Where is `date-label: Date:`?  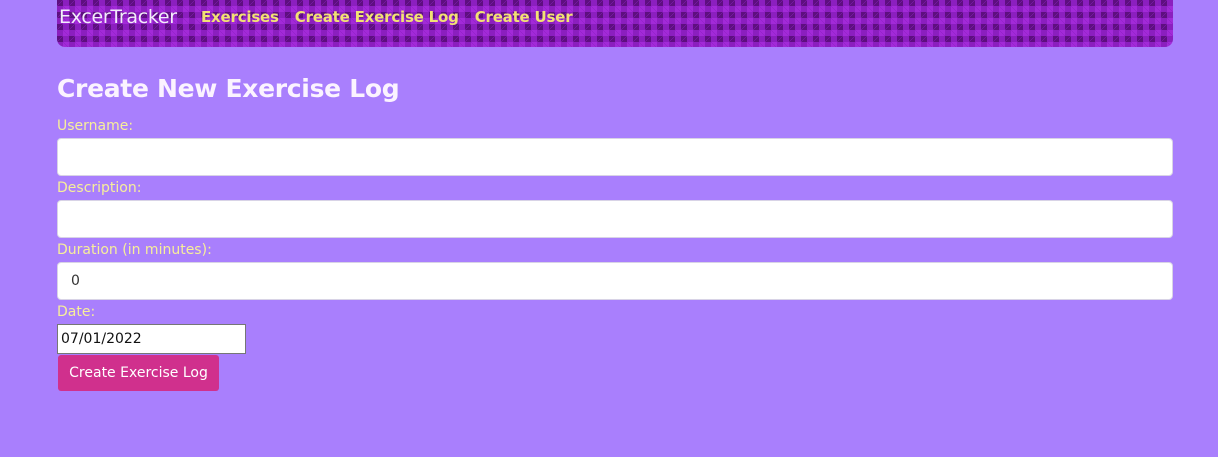
date-label: Date: is located at coordinates (76, 312).